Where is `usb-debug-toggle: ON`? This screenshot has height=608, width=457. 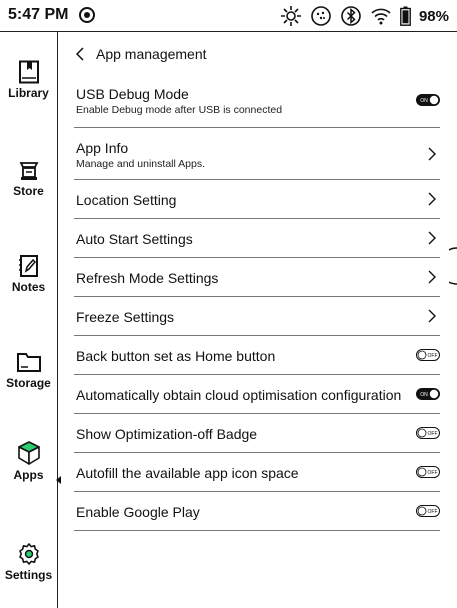 usb-debug-toggle: ON is located at coordinates (428, 100).